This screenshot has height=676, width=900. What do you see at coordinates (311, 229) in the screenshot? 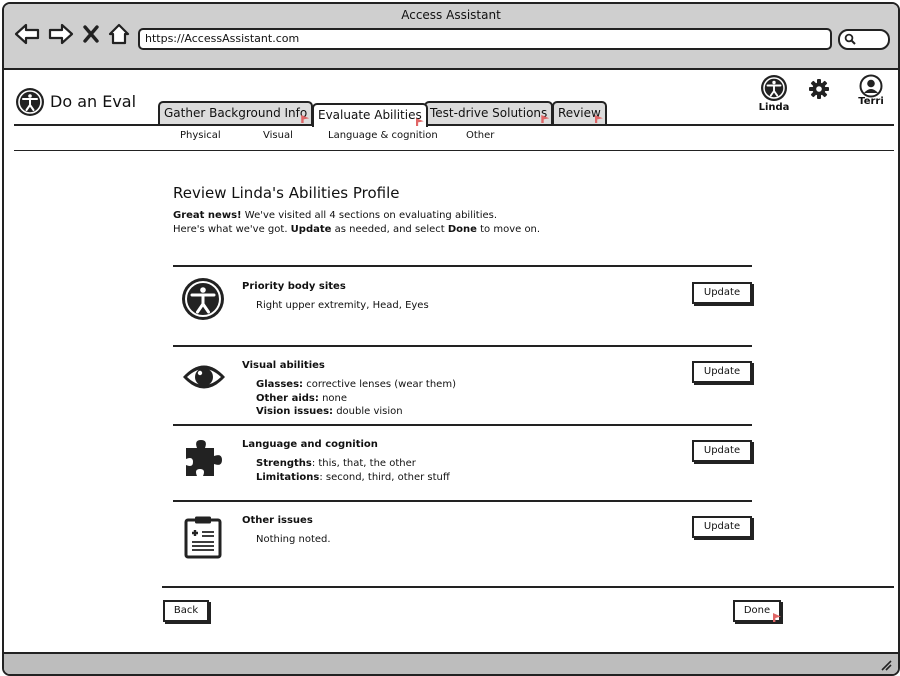
I see `intro-emphasis: Update` at bounding box center [311, 229].